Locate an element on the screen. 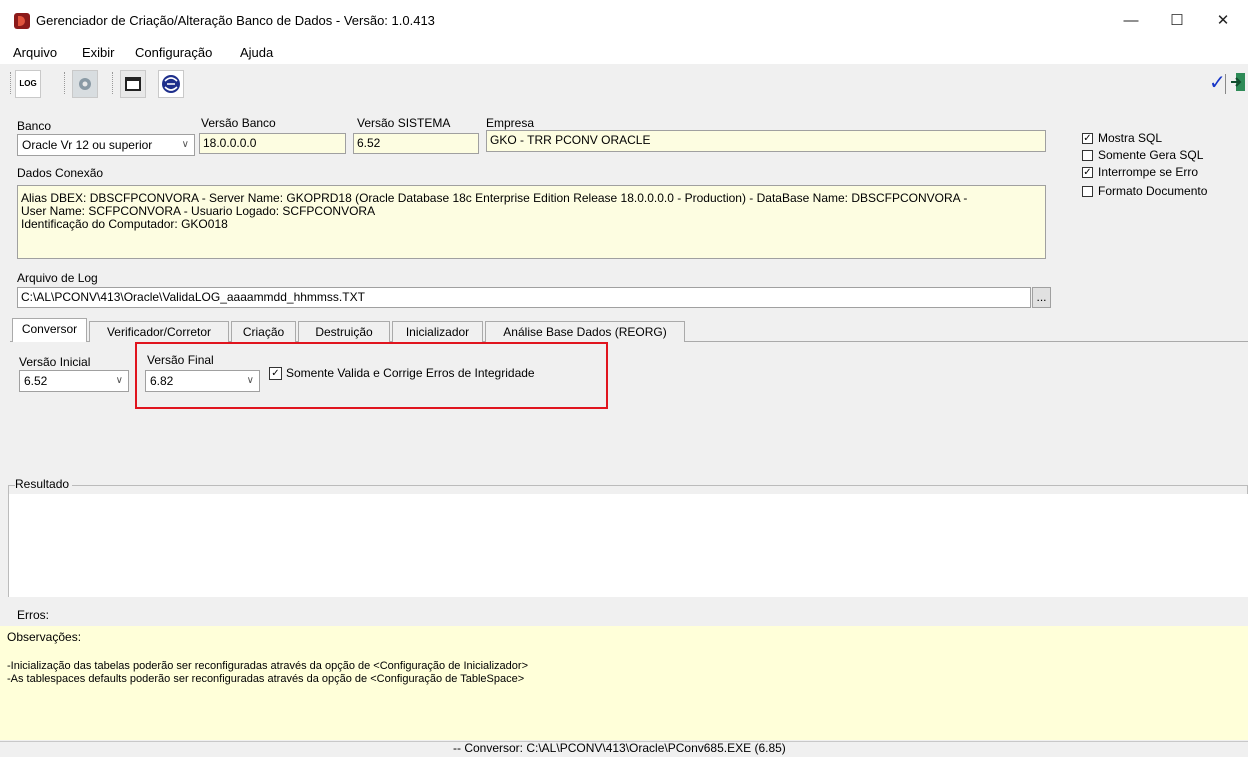 This screenshot has height=757, width=1248. banco-select: Oracle Vr 12 ou superior ∨ is located at coordinates (106, 145).